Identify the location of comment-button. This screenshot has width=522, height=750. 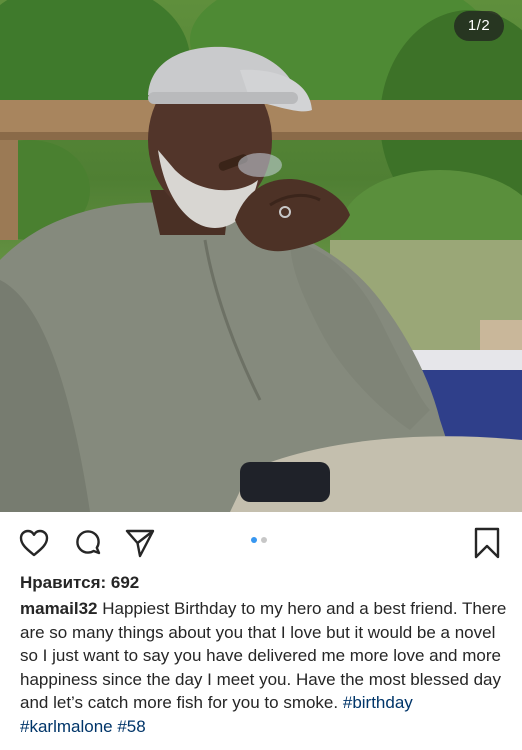
(88, 543).